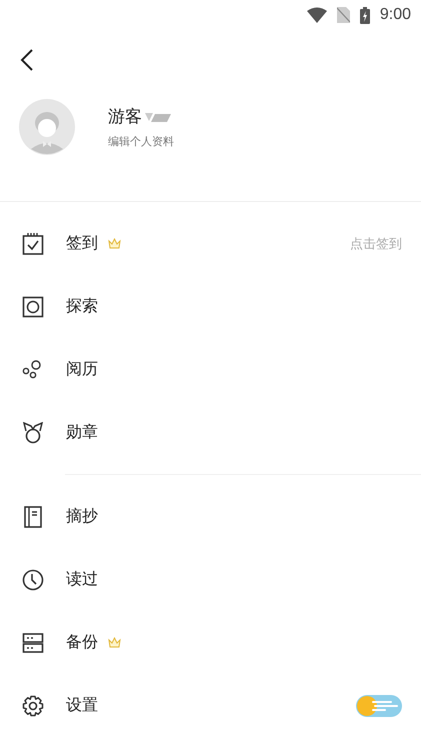  Describe the element at coordinates (210, 369) in the screenshot. I see `menu-item: 阅历` at that location.